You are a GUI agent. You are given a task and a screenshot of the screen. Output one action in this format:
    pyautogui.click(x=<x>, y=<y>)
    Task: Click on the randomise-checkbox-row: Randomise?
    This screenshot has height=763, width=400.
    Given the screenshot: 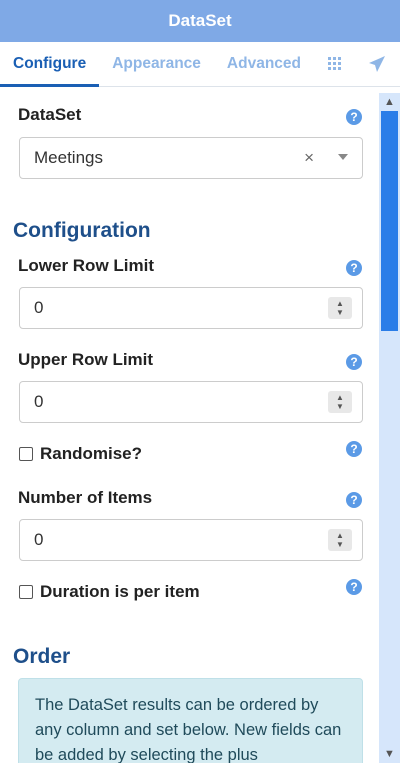 What is the action you would take?
    pyautogui.click(x=80, y=454)
    